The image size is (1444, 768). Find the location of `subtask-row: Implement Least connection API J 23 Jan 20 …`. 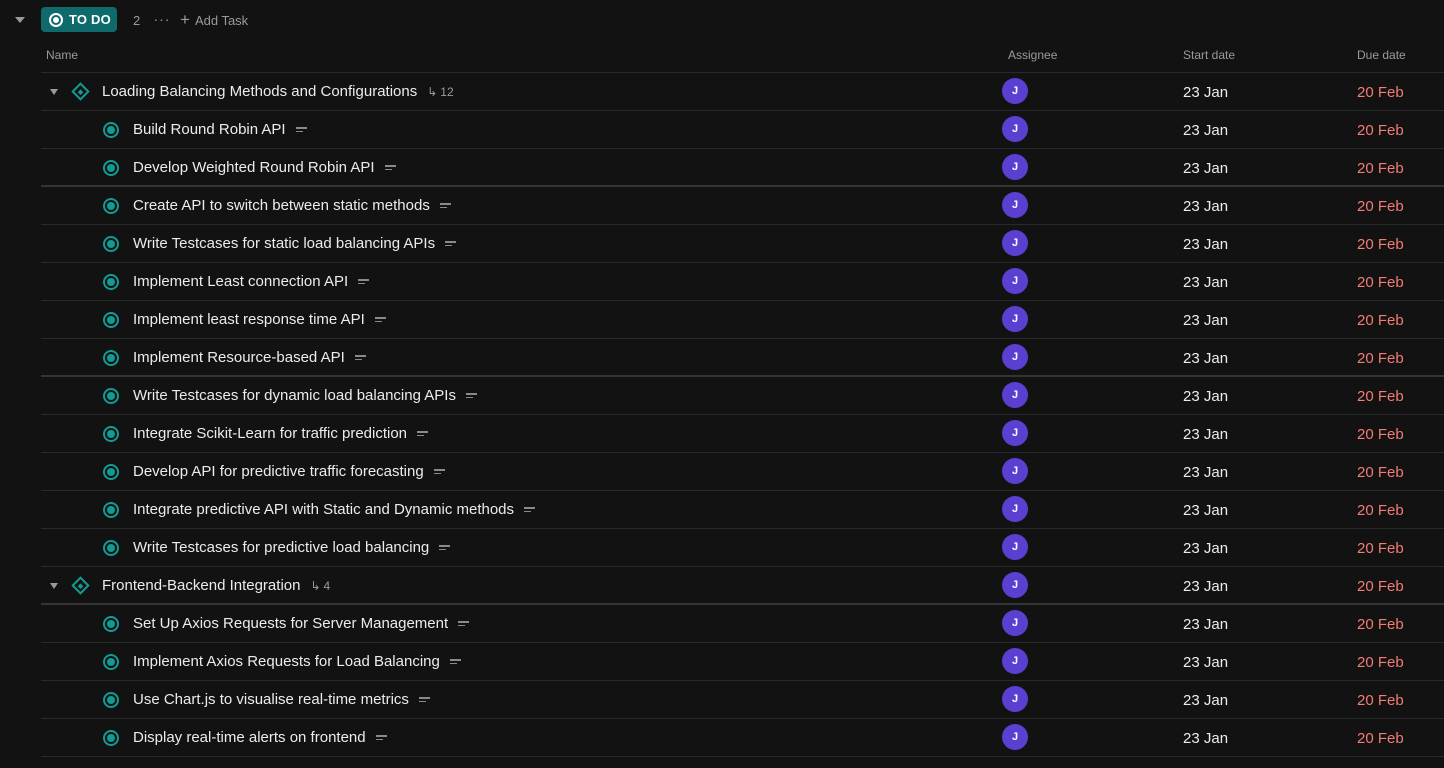

subtask-row: Implement Least connection API J 23 Jan 20 … is located at coordinates (742, 282).